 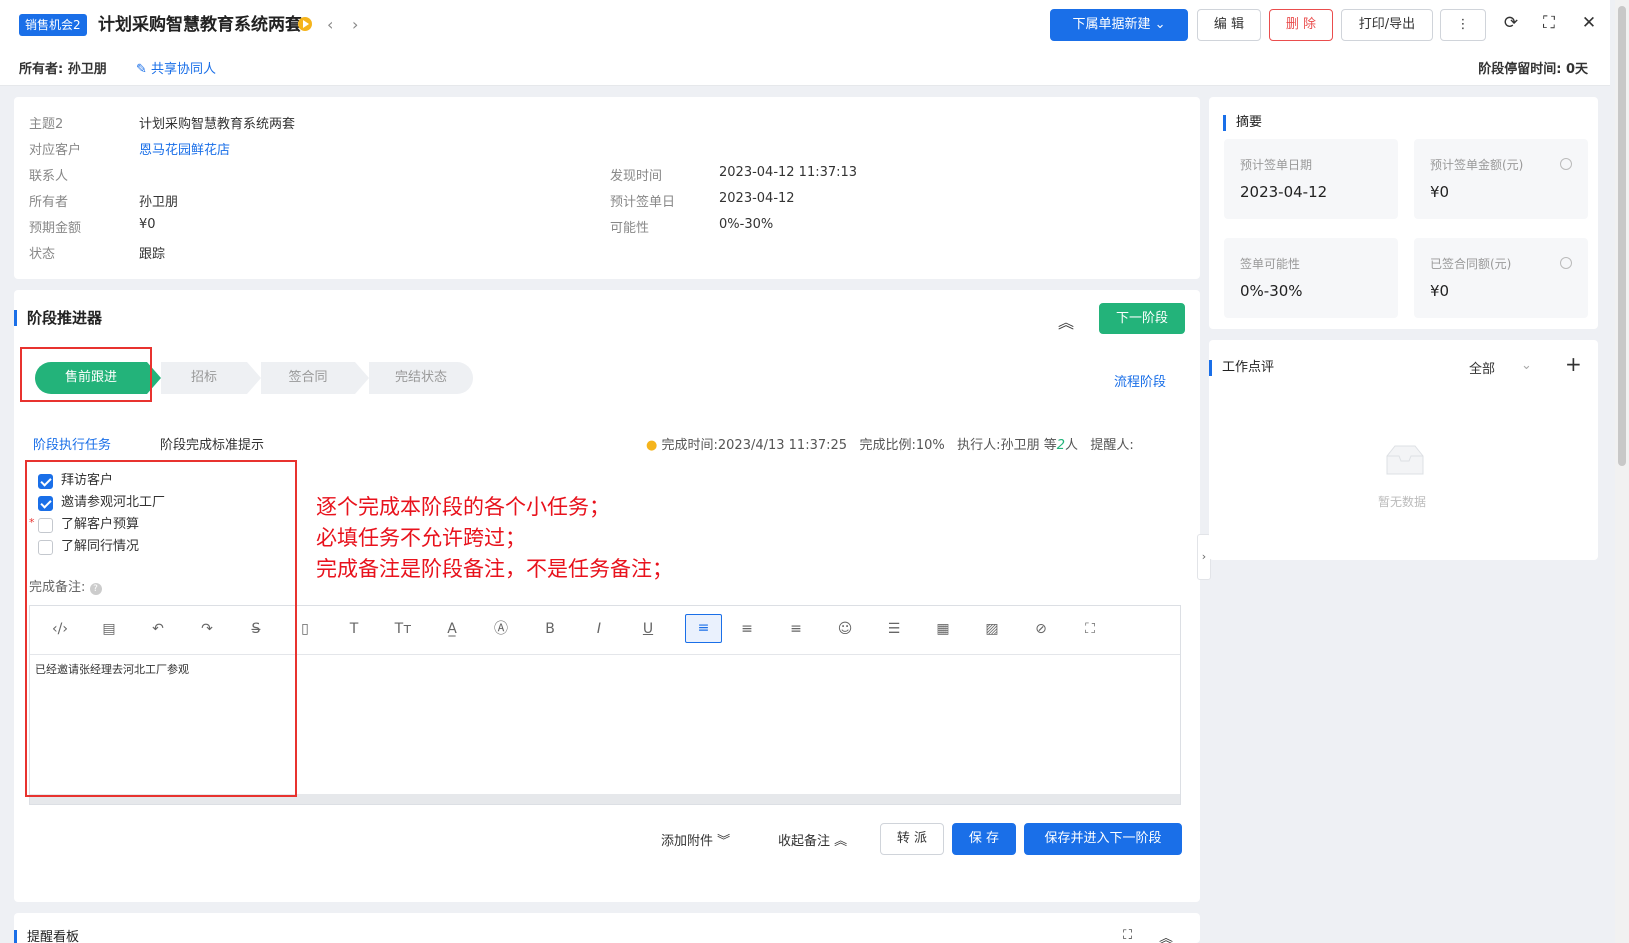 What do you see at coordinates (1242, 123) in the screenshot?
I see `summary-title: 摘要` at bounding box center [1242, 123].